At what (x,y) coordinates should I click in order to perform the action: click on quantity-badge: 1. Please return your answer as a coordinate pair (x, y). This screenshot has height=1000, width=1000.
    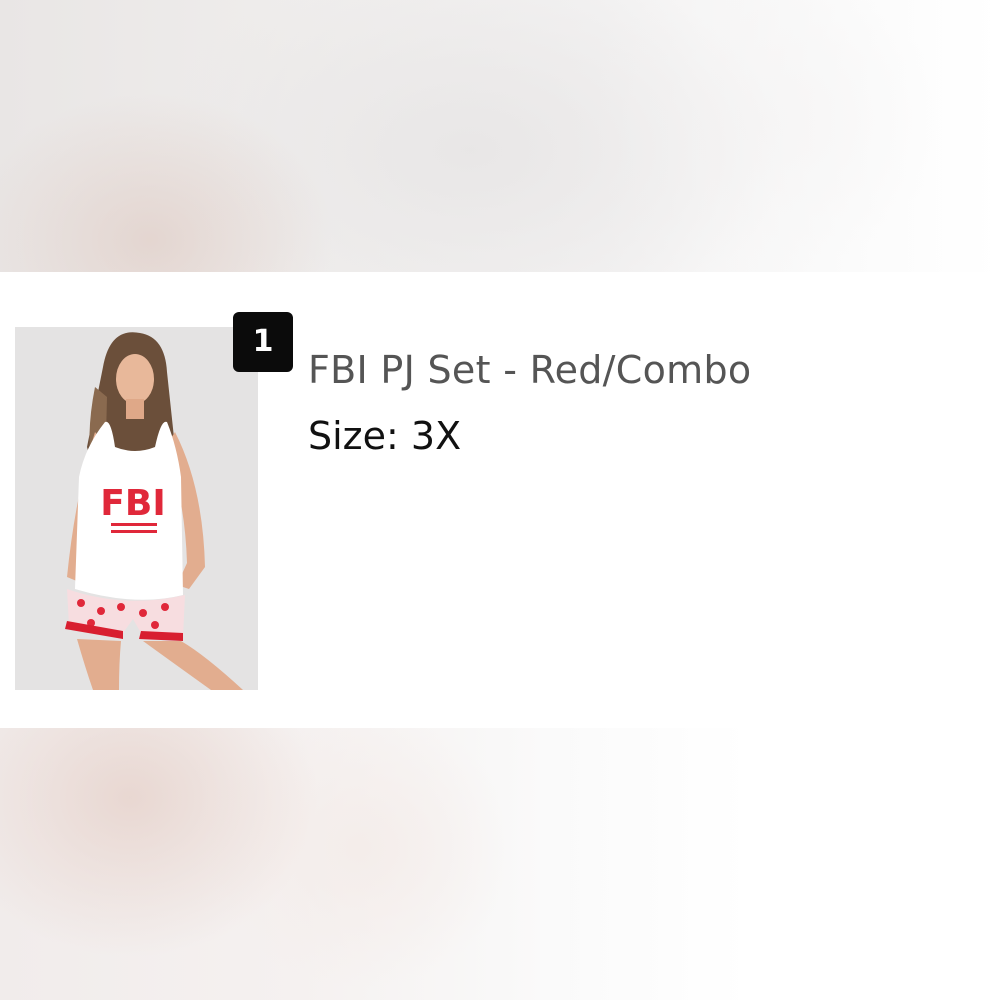
    Looking at the image, I should click on (263, 342).